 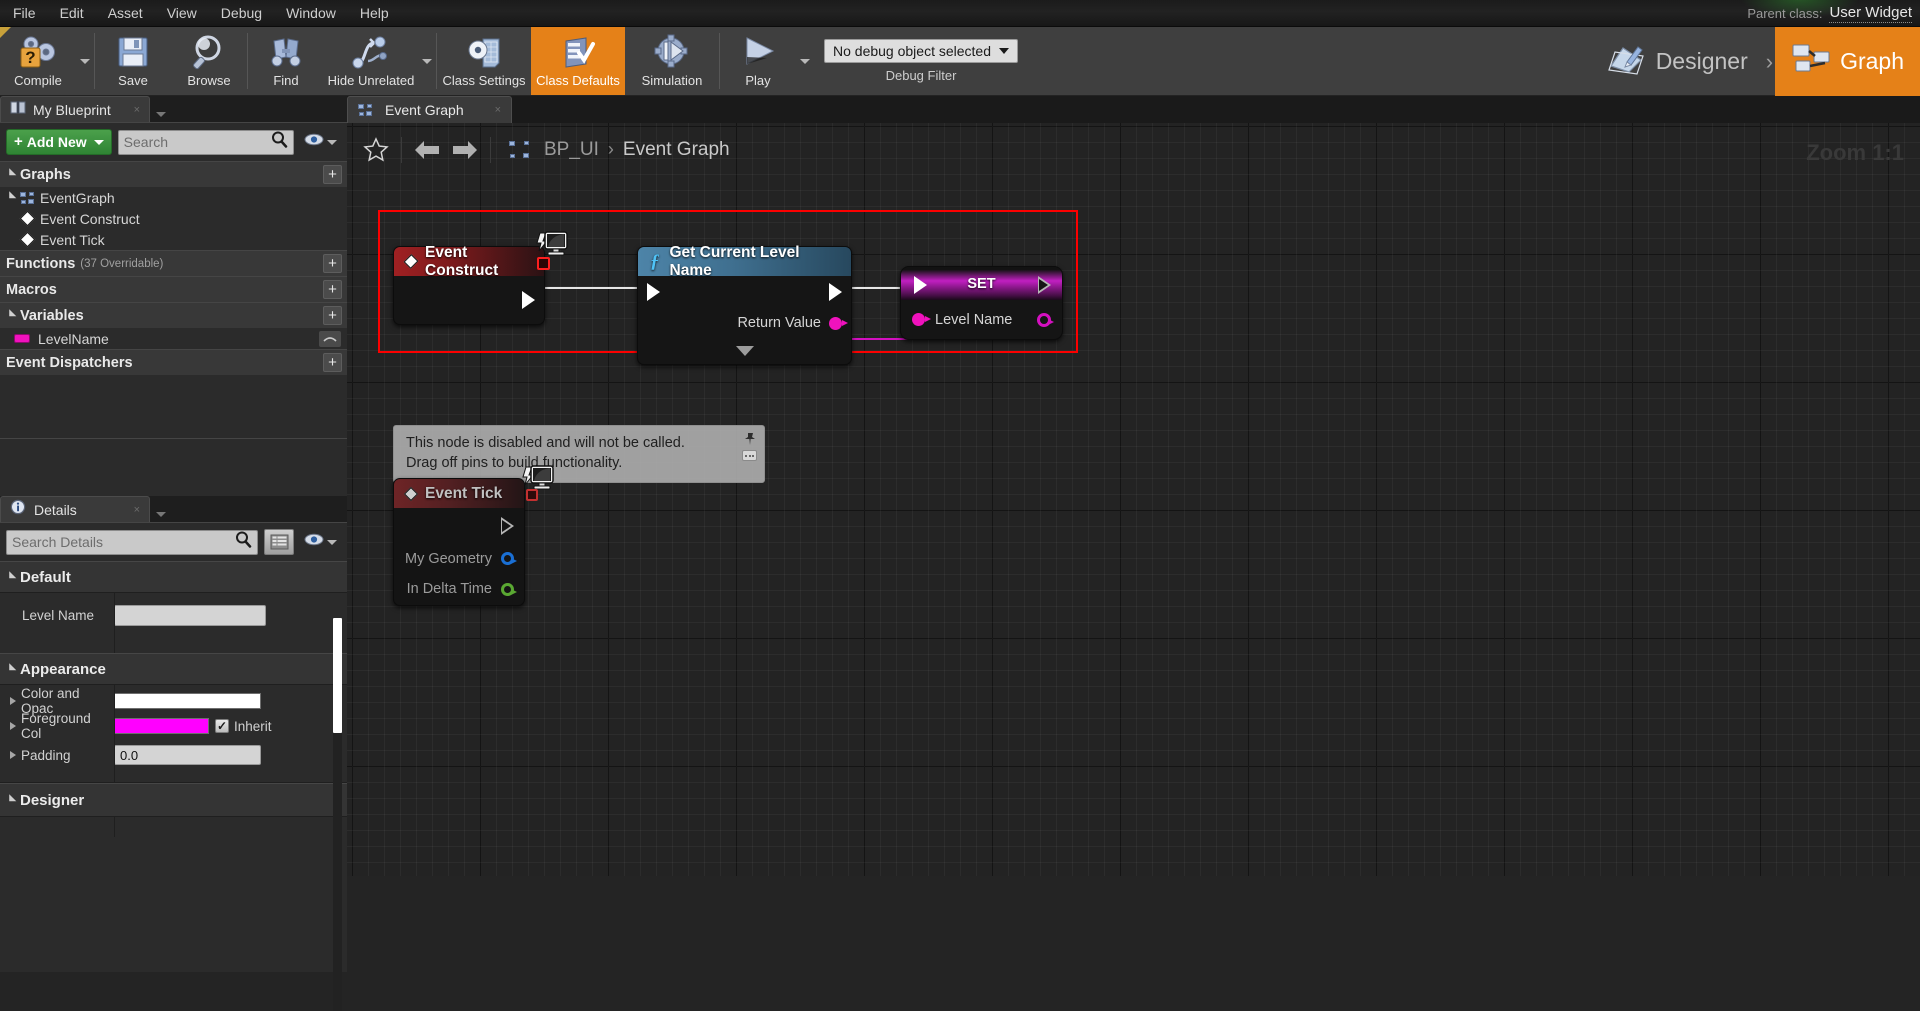 What do you see at coordinates (173, 239) in the screenshot?
I see `list-item-event-tick: Event Tick` at bounding box center [173, 239].